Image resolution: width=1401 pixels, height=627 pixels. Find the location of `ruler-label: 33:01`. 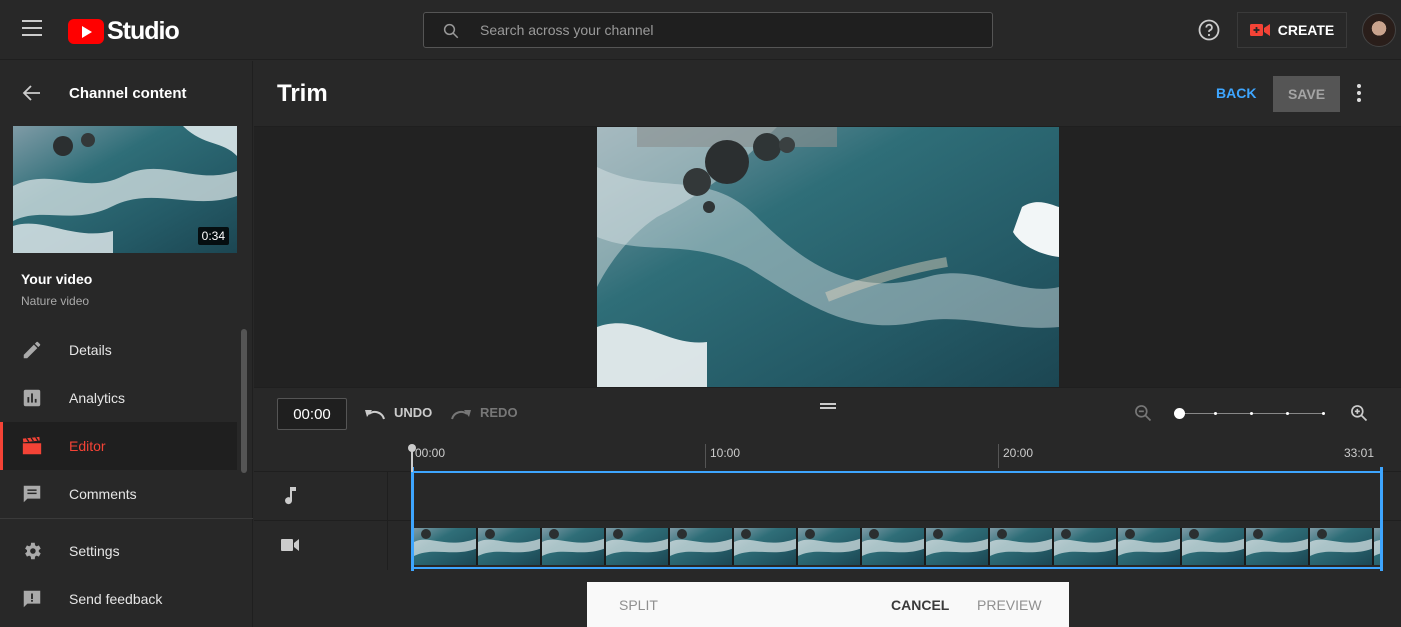

ruler-label: 33:01 is located at coordinates (1359, 453).